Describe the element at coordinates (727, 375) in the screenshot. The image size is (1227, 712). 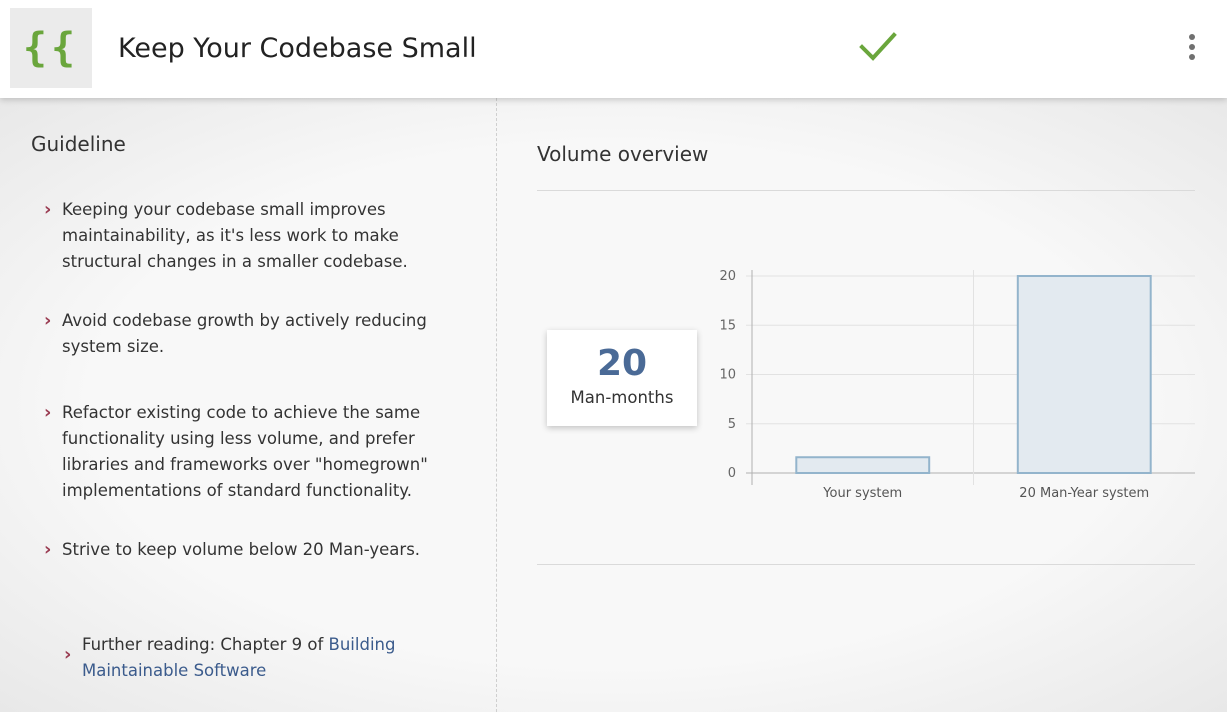
I see `y-tick-label: 10` at that location.